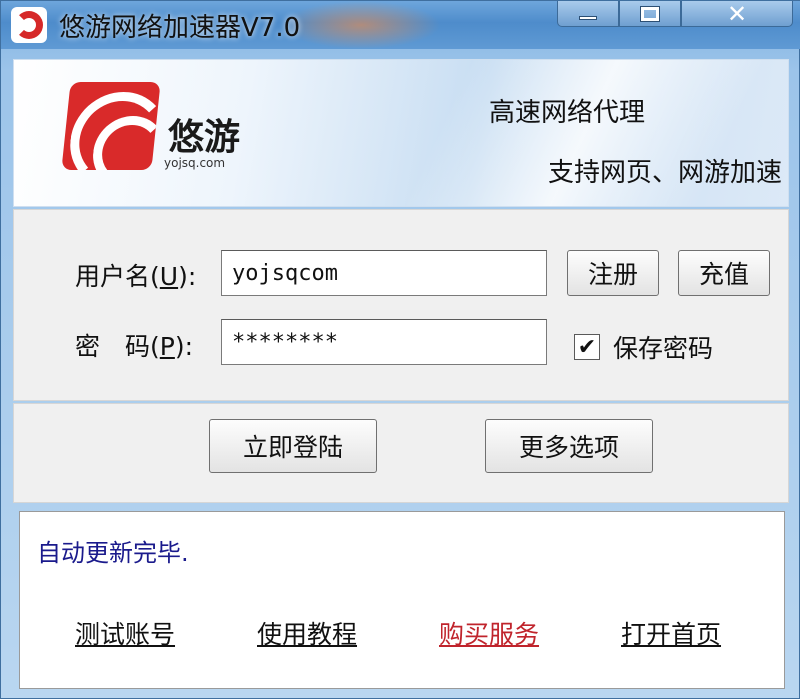  What do you see at coordinates (293, 446) in the screenshot?
I see `login-button: 立即登陆` at bounding box center [293, 446].